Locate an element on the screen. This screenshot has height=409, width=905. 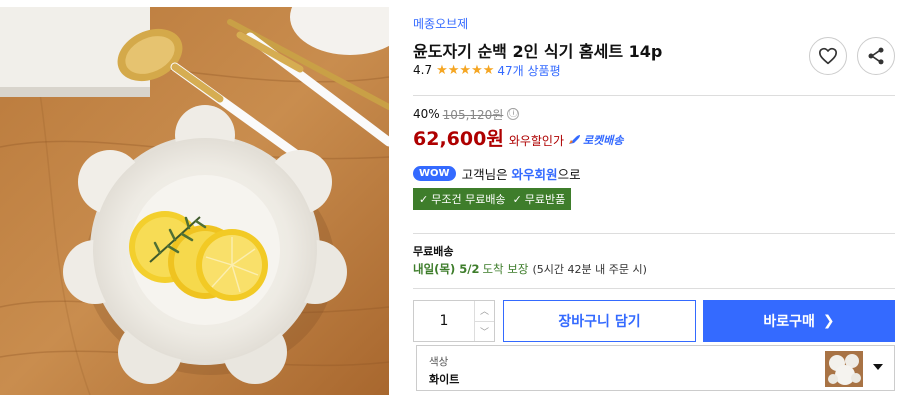
shipping-title: 무료배송 is located at coordinates (433, 251).